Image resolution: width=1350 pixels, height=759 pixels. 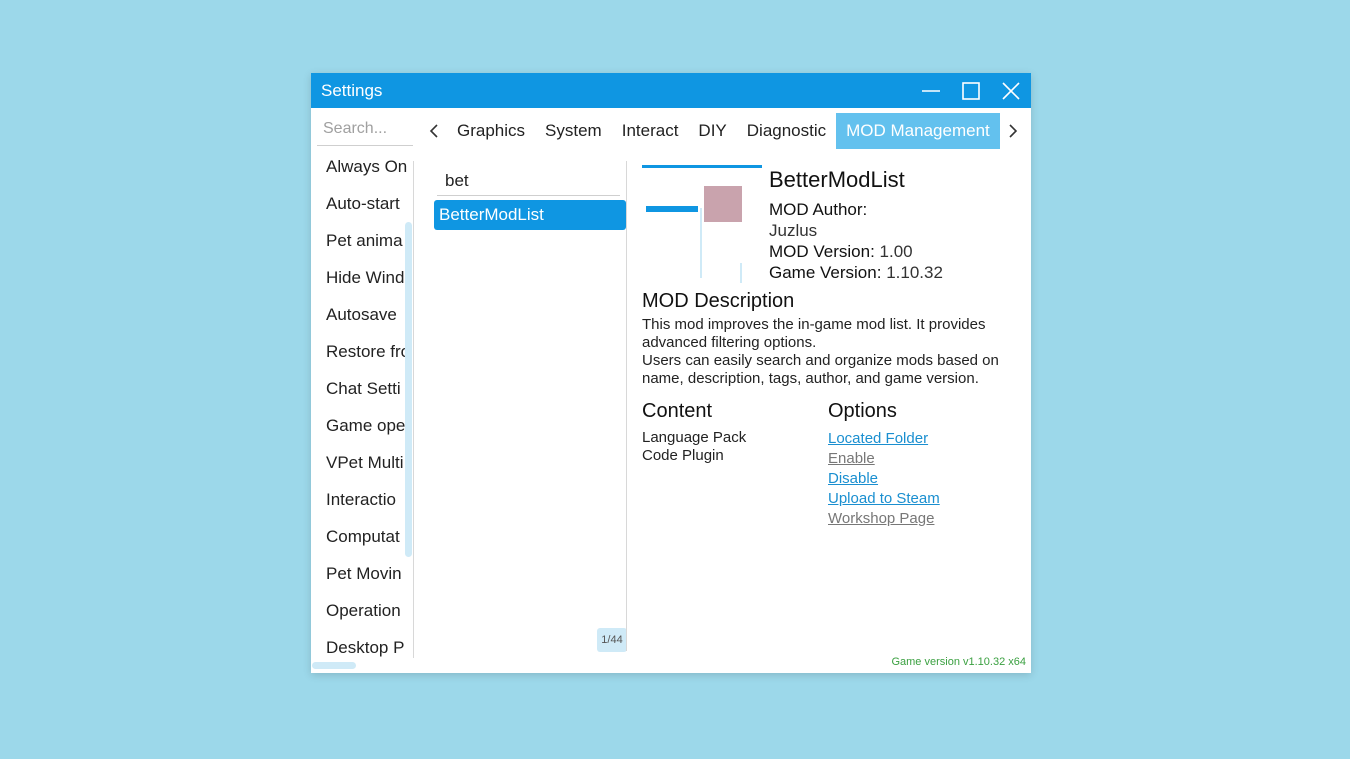 I want to click on sidebar-item: Interactio, so click(x=370, y=505).